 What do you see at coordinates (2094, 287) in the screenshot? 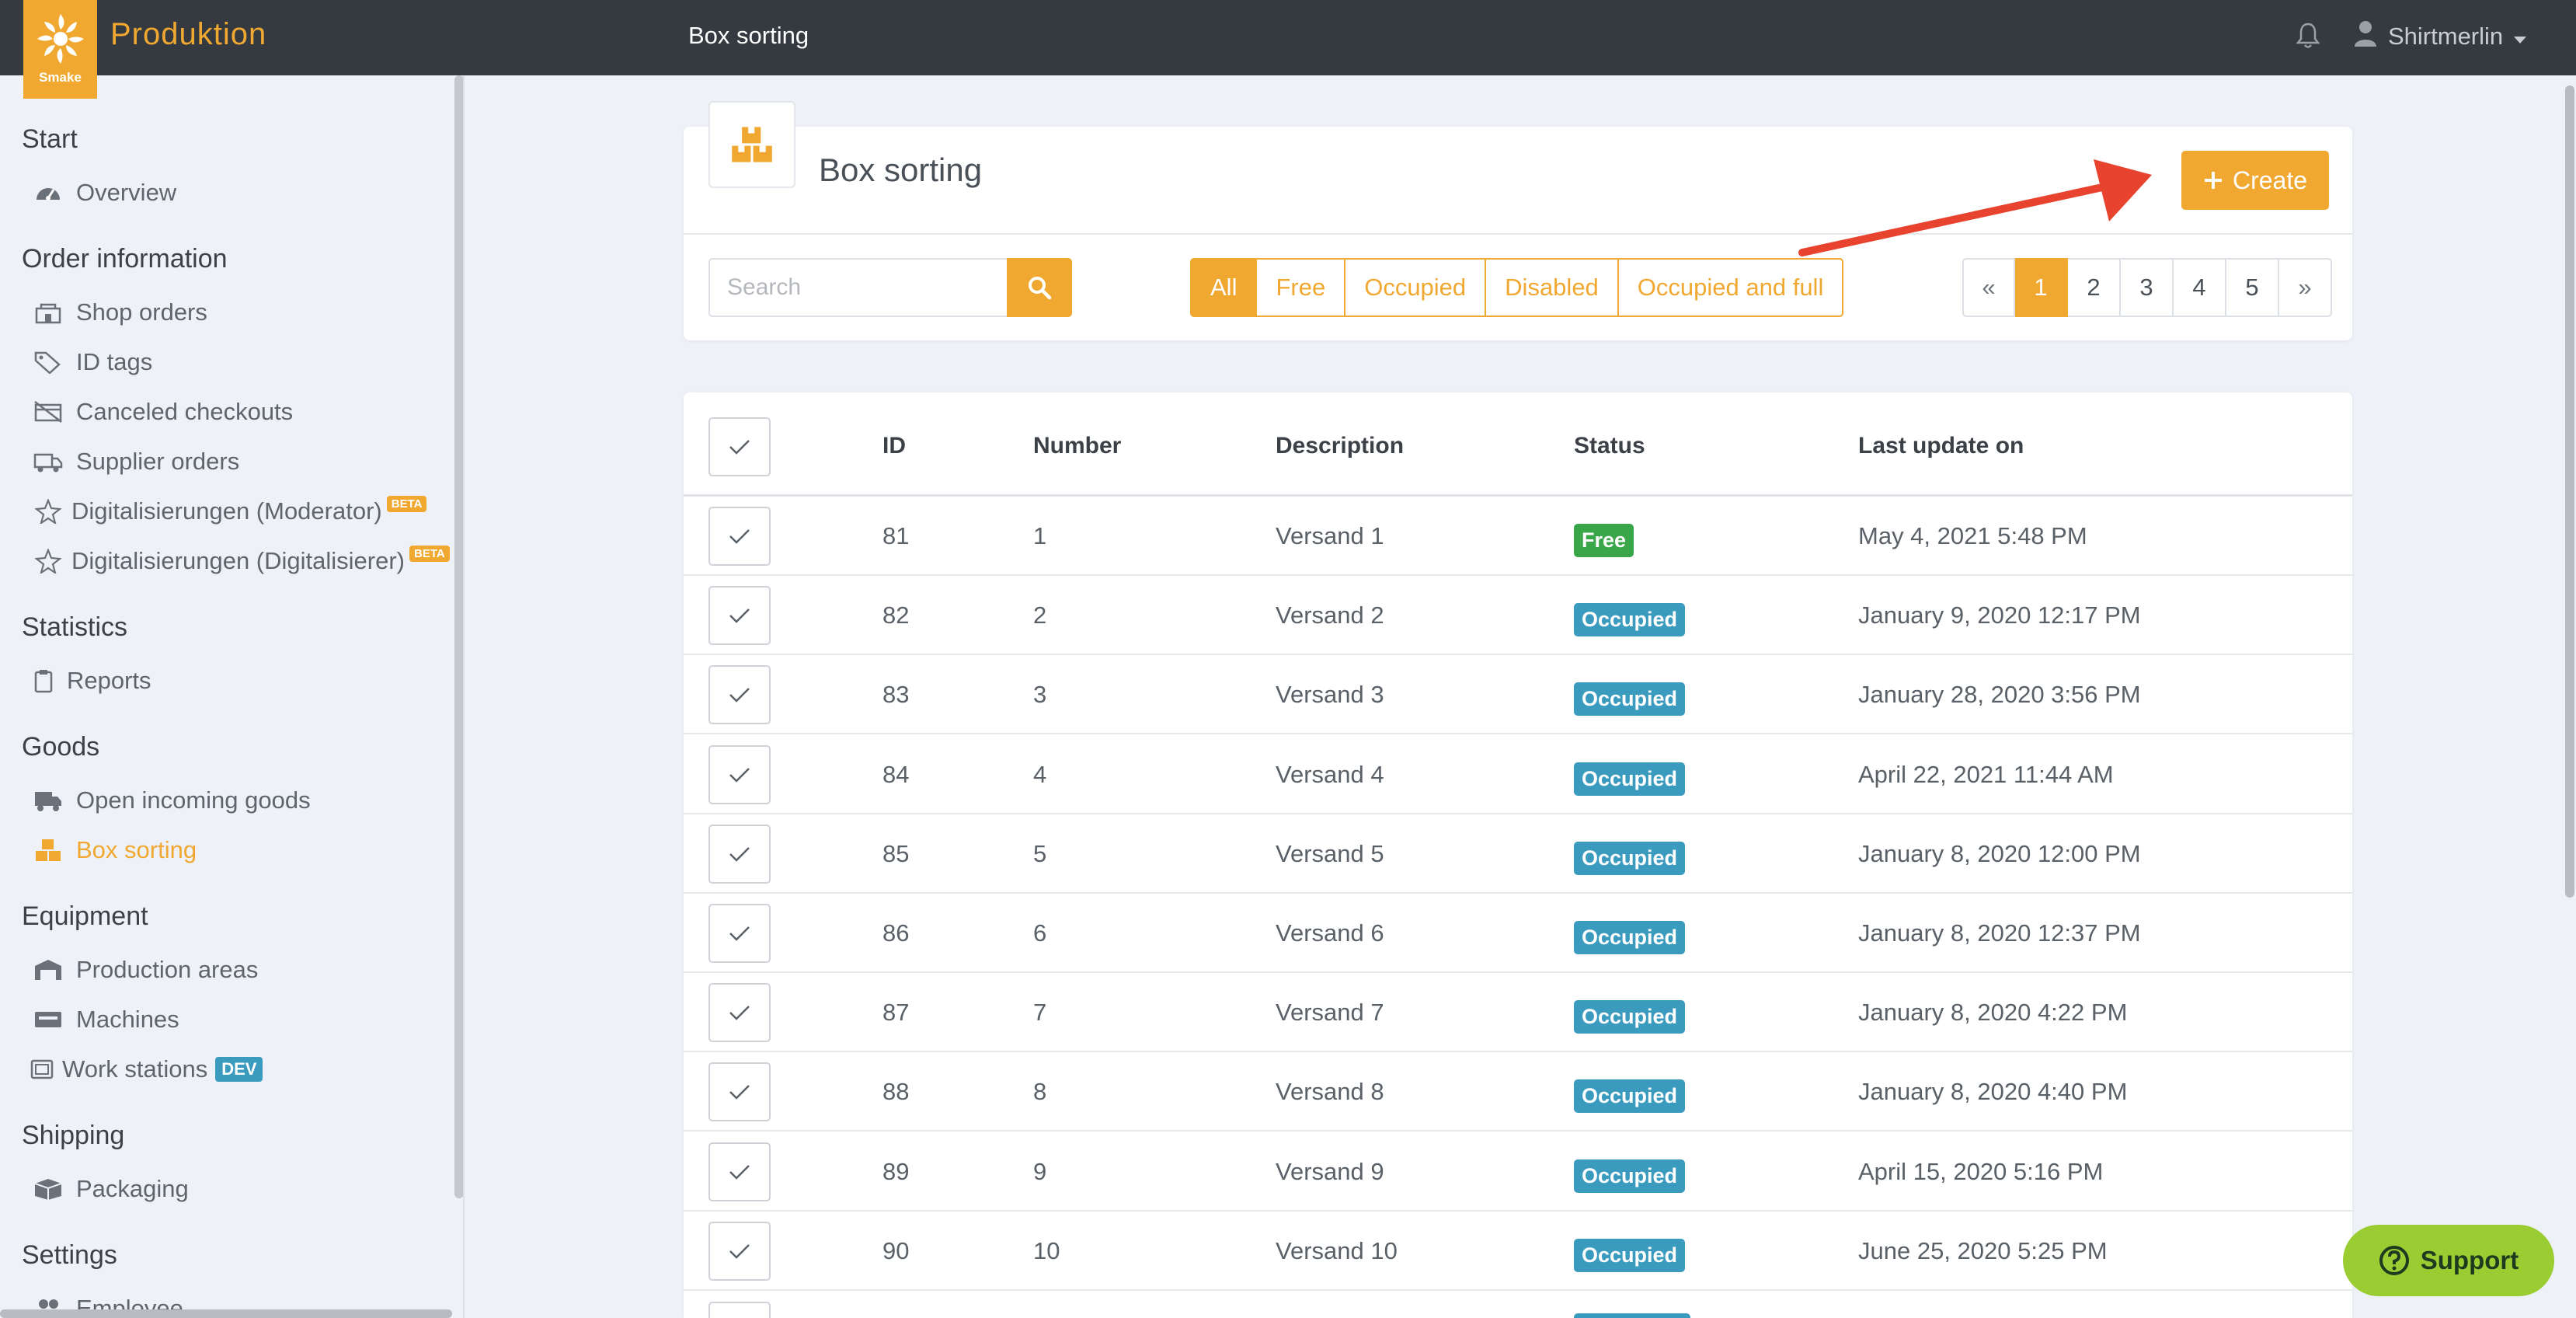
I see `page-2: 2` at bounding box center [2094, 287].